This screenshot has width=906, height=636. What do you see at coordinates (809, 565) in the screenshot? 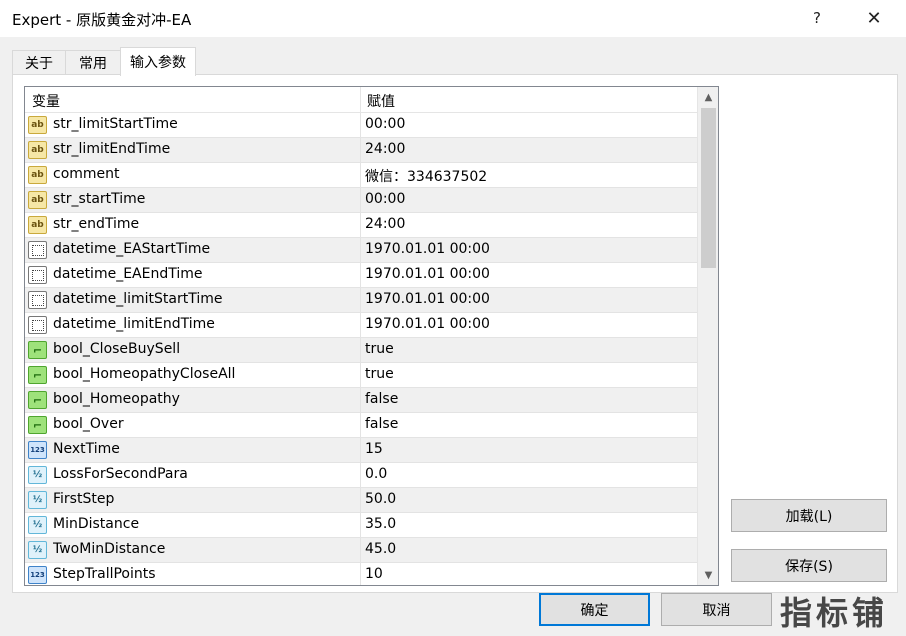
I see `save-button: 保存(S)` at bounding box center [809, 565].